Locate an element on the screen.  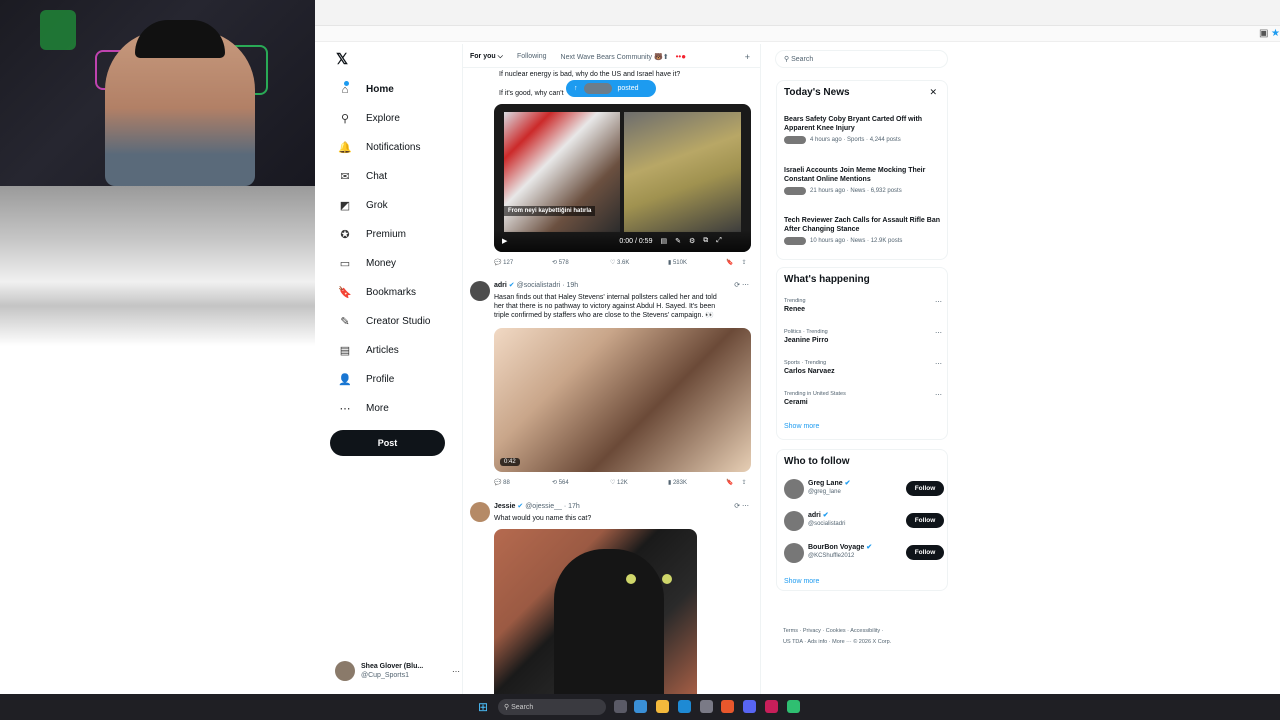
x-logo: 𝕏 is located at coordinates (342, 59).